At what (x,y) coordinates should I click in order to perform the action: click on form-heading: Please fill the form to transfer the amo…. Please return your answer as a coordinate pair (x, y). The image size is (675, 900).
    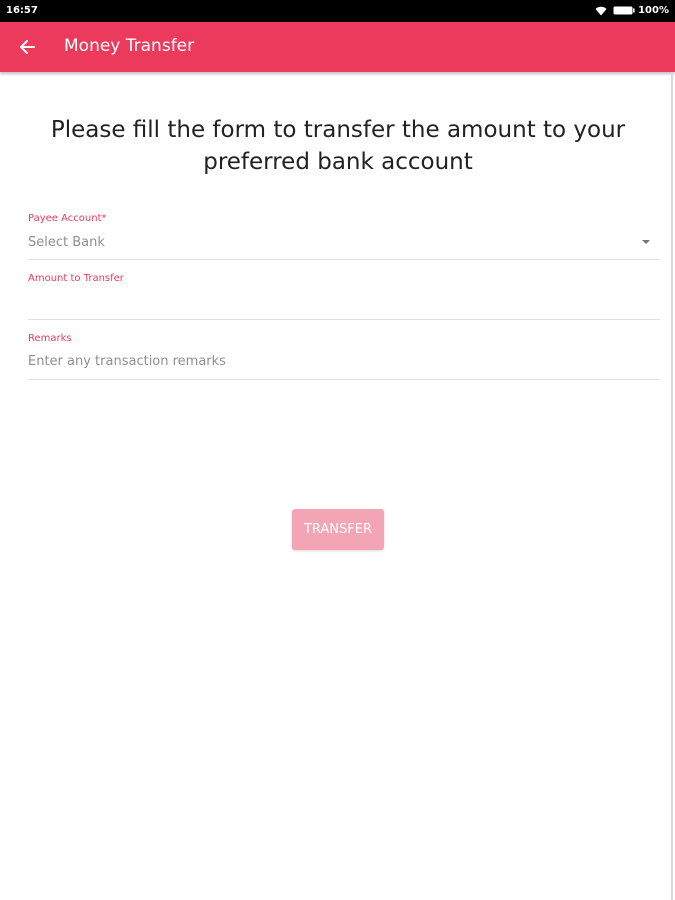
    Looking at the image, I should click on (338, 146).